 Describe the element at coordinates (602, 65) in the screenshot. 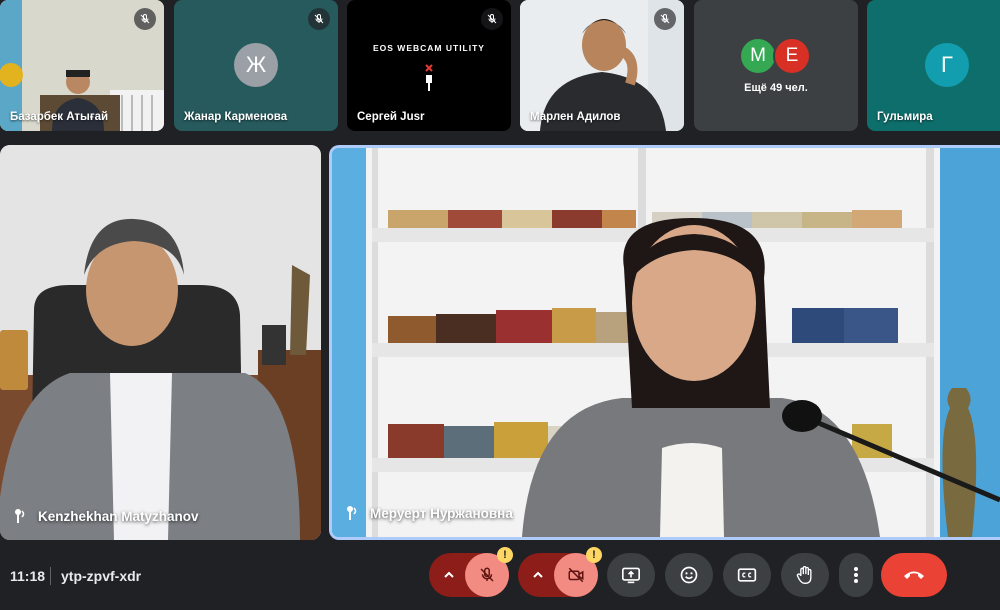

I see `participant-tile-4: Марлен Адилов` at that location.